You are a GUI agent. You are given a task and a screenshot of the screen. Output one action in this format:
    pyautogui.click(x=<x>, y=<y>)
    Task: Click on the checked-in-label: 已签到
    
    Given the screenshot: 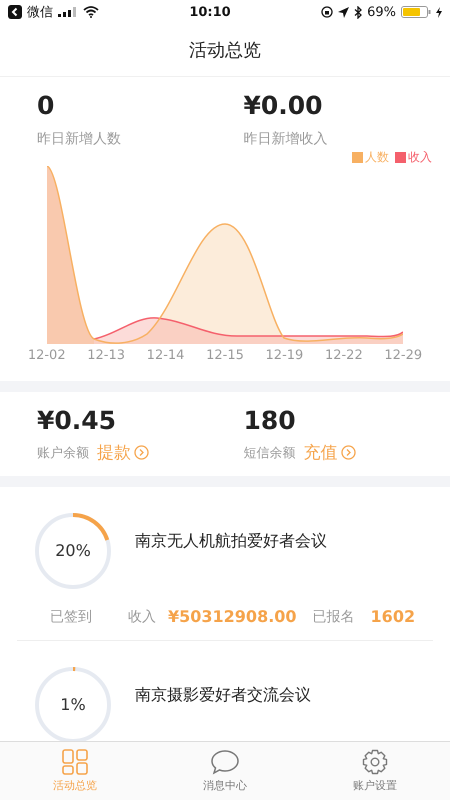 What is the action you would take?
    pyautogui.click(x=71, y=617)
    